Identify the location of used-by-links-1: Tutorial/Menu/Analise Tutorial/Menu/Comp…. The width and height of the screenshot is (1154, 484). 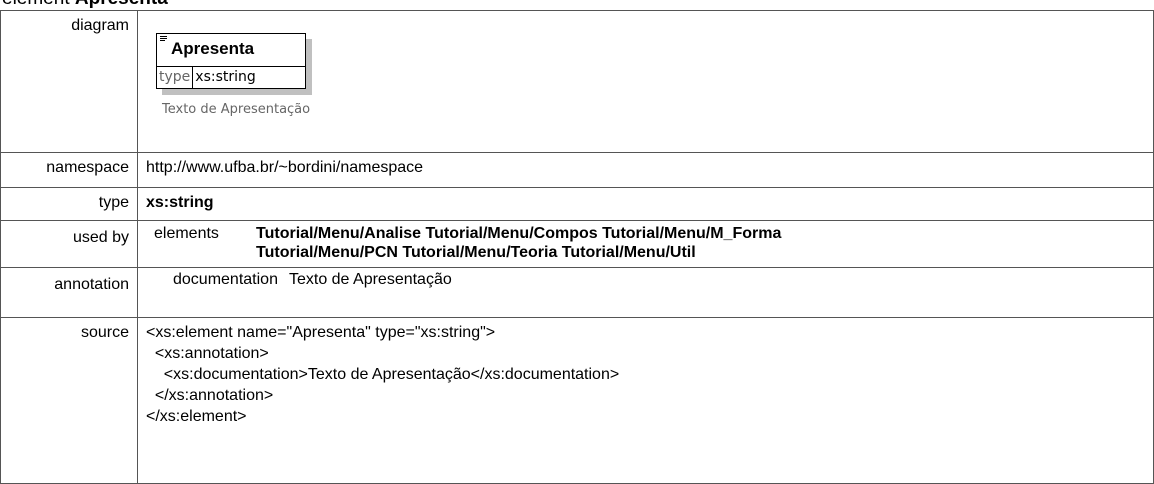
(518, 233).